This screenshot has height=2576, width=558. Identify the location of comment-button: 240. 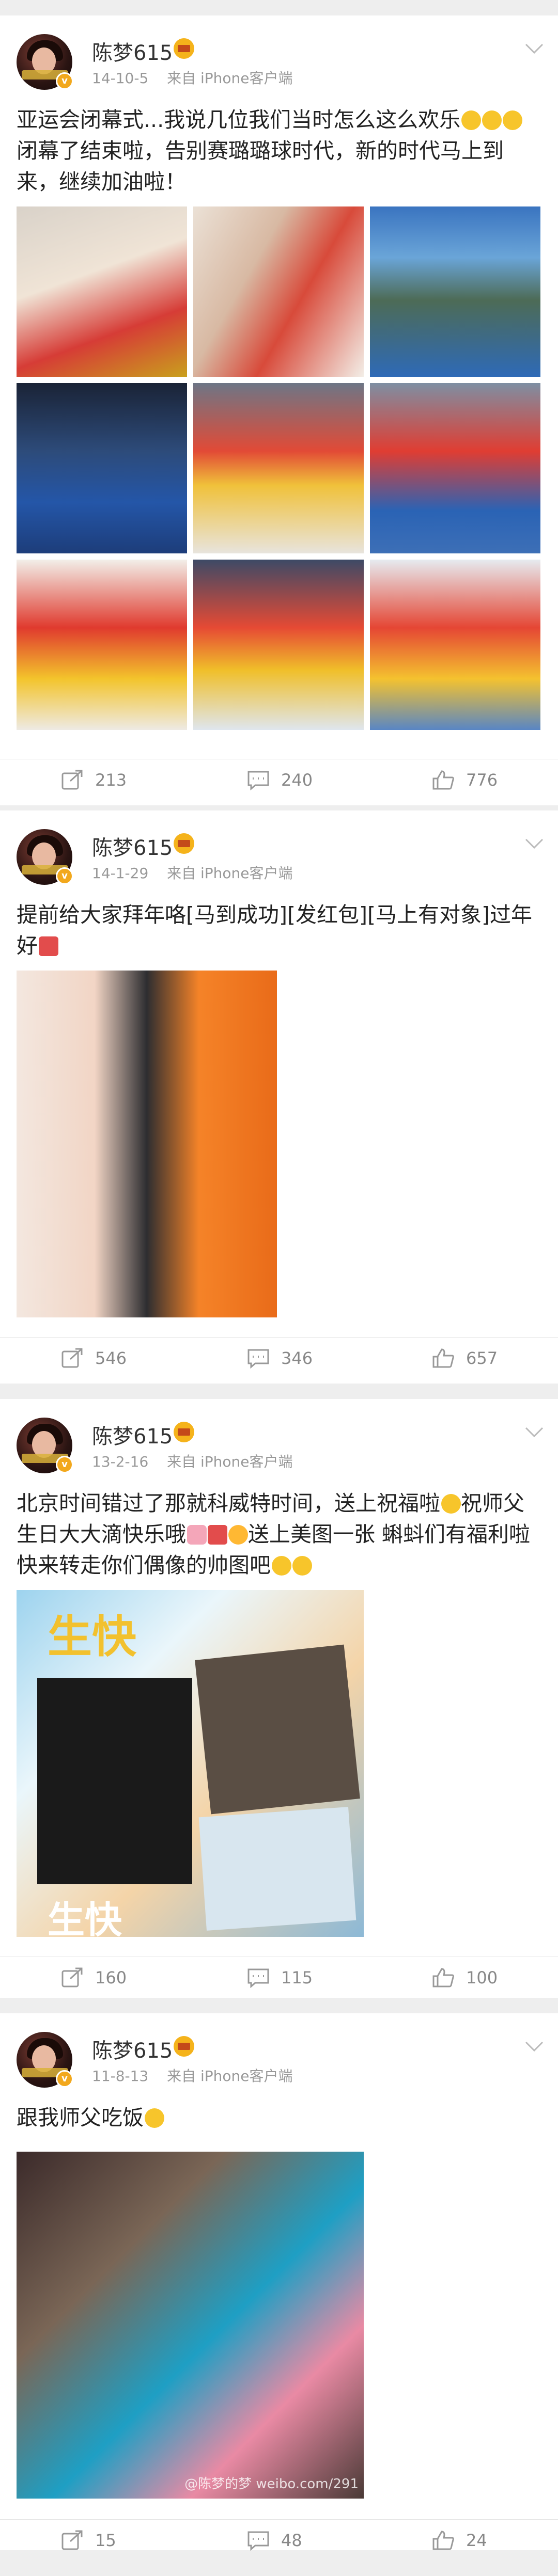
(280, 780).